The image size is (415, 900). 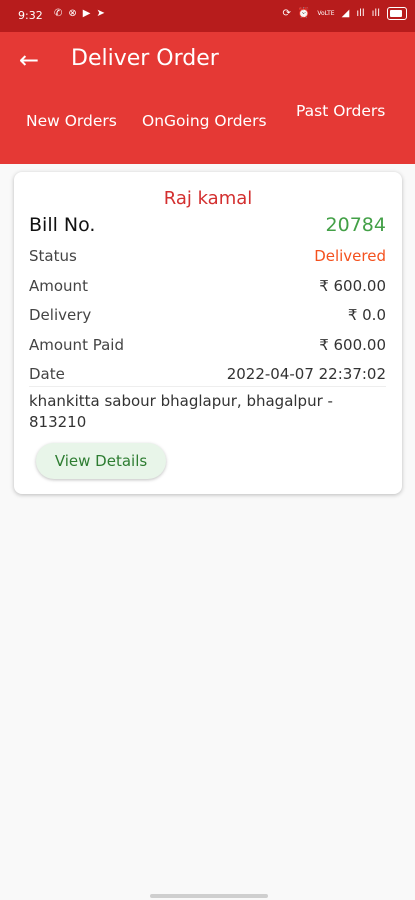 What do you see at coordinates (209, 896) in the screenshot?
I see `gesture-nav-bar` at bounding box center [209, 896].